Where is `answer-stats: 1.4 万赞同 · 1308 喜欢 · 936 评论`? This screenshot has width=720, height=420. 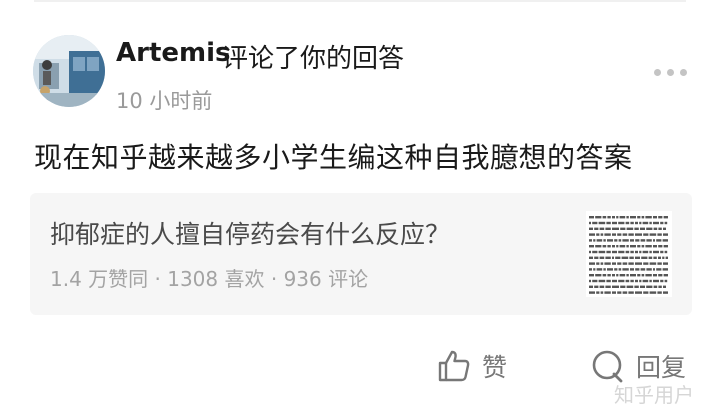 answer-stats: 1.4 万赞同 · 1308 喜欢 · 936 评论 is located at coordinates (209, 279).